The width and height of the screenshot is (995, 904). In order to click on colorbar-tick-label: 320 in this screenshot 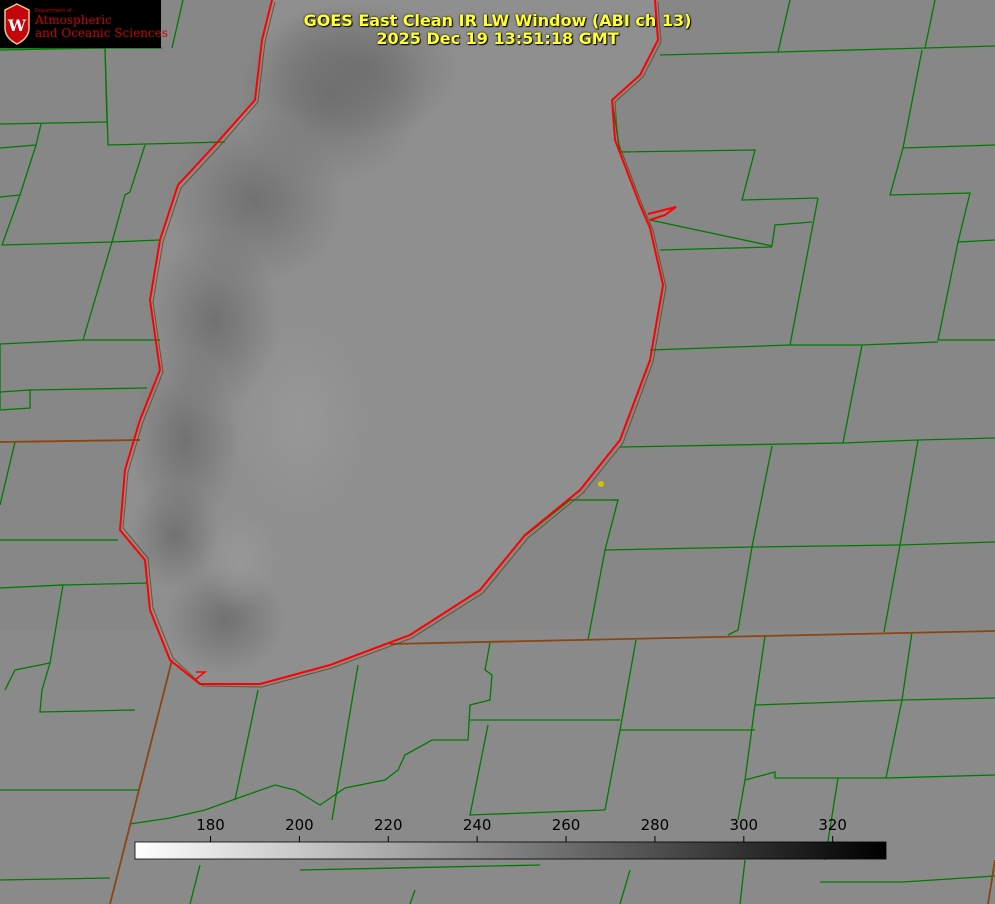, I will do `click(832, 825)`.